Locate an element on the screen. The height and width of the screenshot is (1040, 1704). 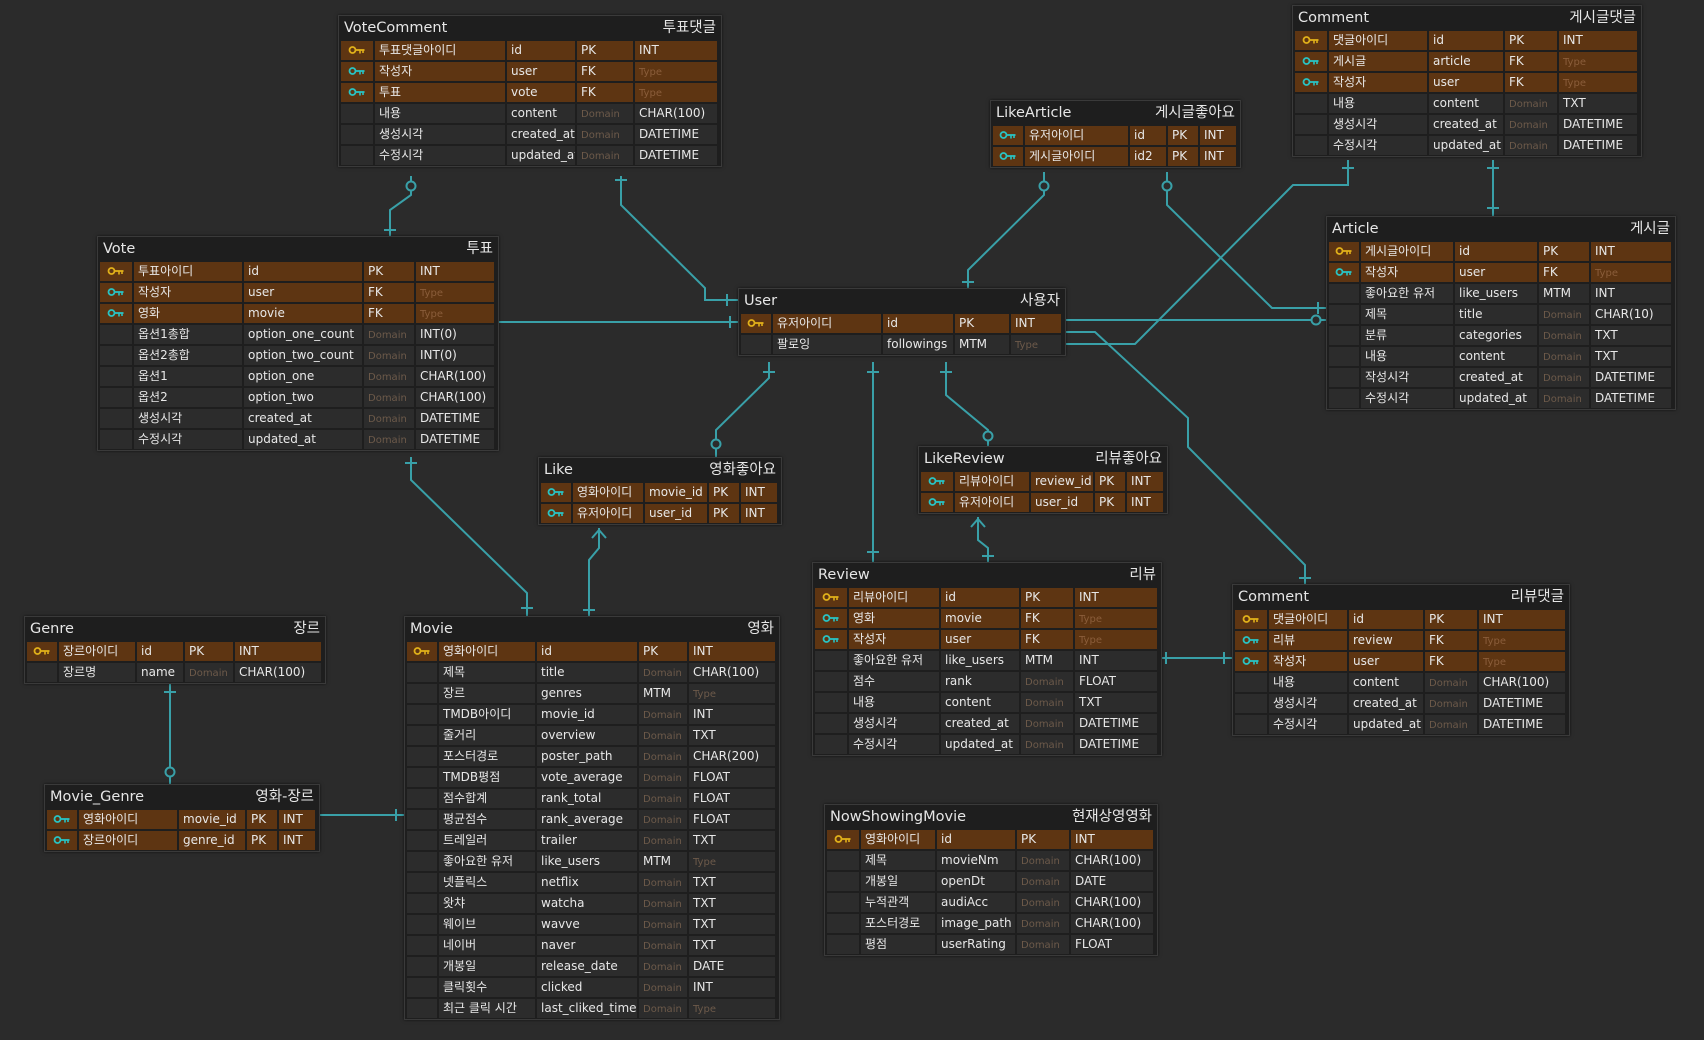
attribute-row: 투표댓글아이디 id PK INT is located at coordinates (530, 50).